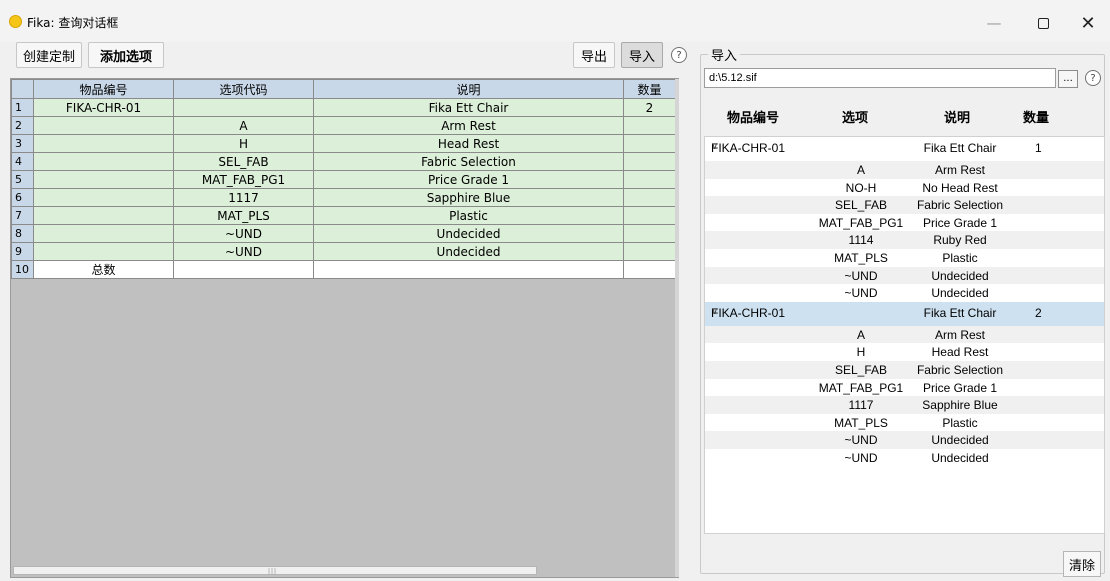 This screenshot has width=1110, height=581. Describe the element at coordinates (22, 269) in the screenshot. I see `row-number: 10` at that location.